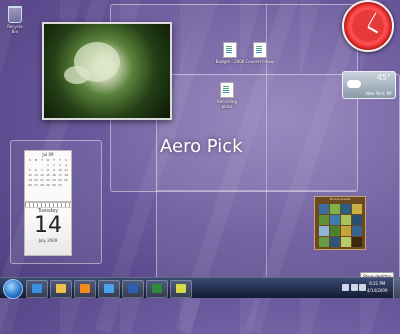  I want to click on start-button, so click(13, 289).